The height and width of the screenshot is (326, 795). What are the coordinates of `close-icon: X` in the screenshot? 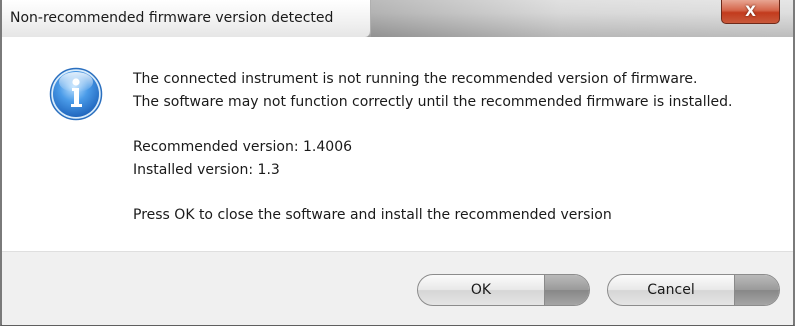 It's located at (750, 11).